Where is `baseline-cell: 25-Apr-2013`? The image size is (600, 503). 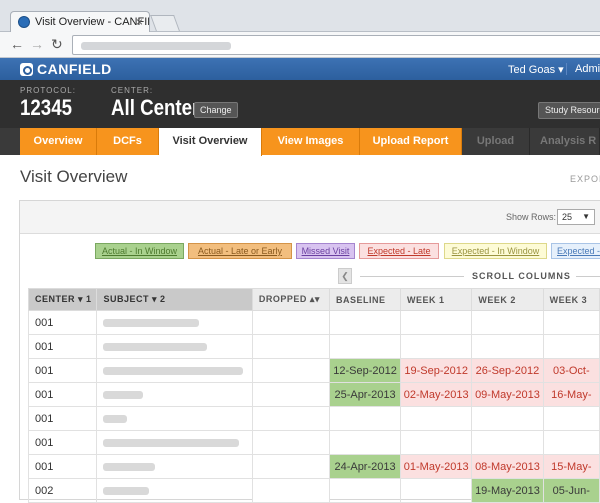 baseline-cell: 25-Apr-2013 is located at coordinates (365, 394).